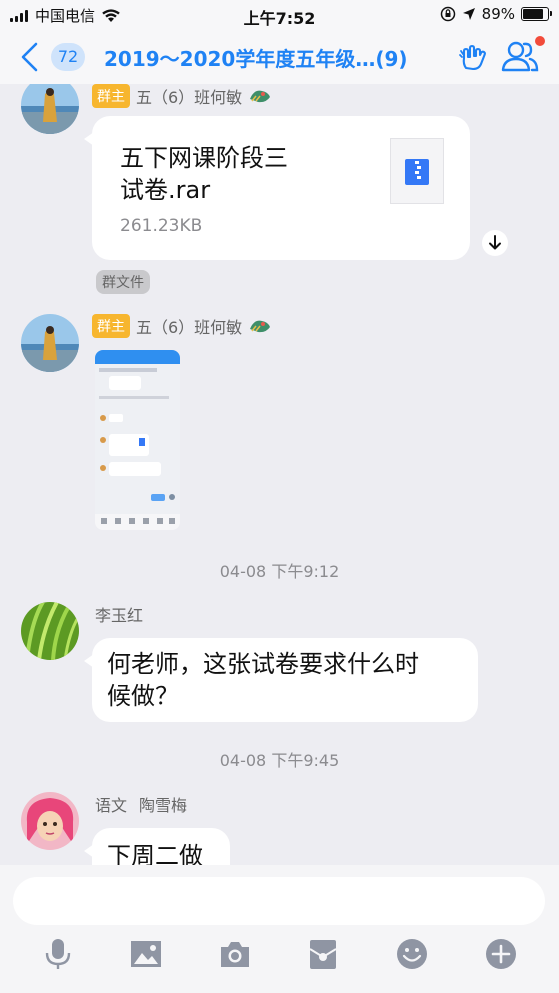 The image size is (559, 993). I want to click on sender-line: 语文 陶雪梅, so click(141, 804).